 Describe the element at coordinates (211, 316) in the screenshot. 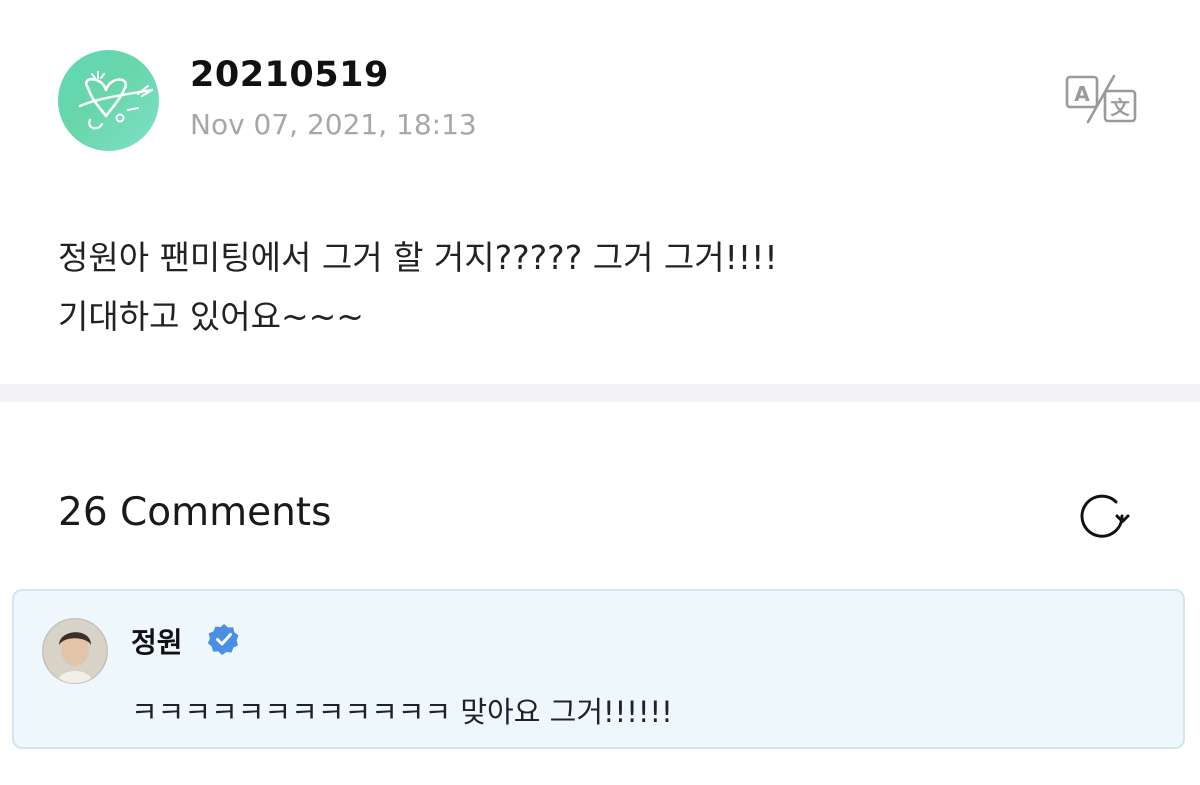

I see `post-body-line: 기대하고 있어요~~~` at that location.